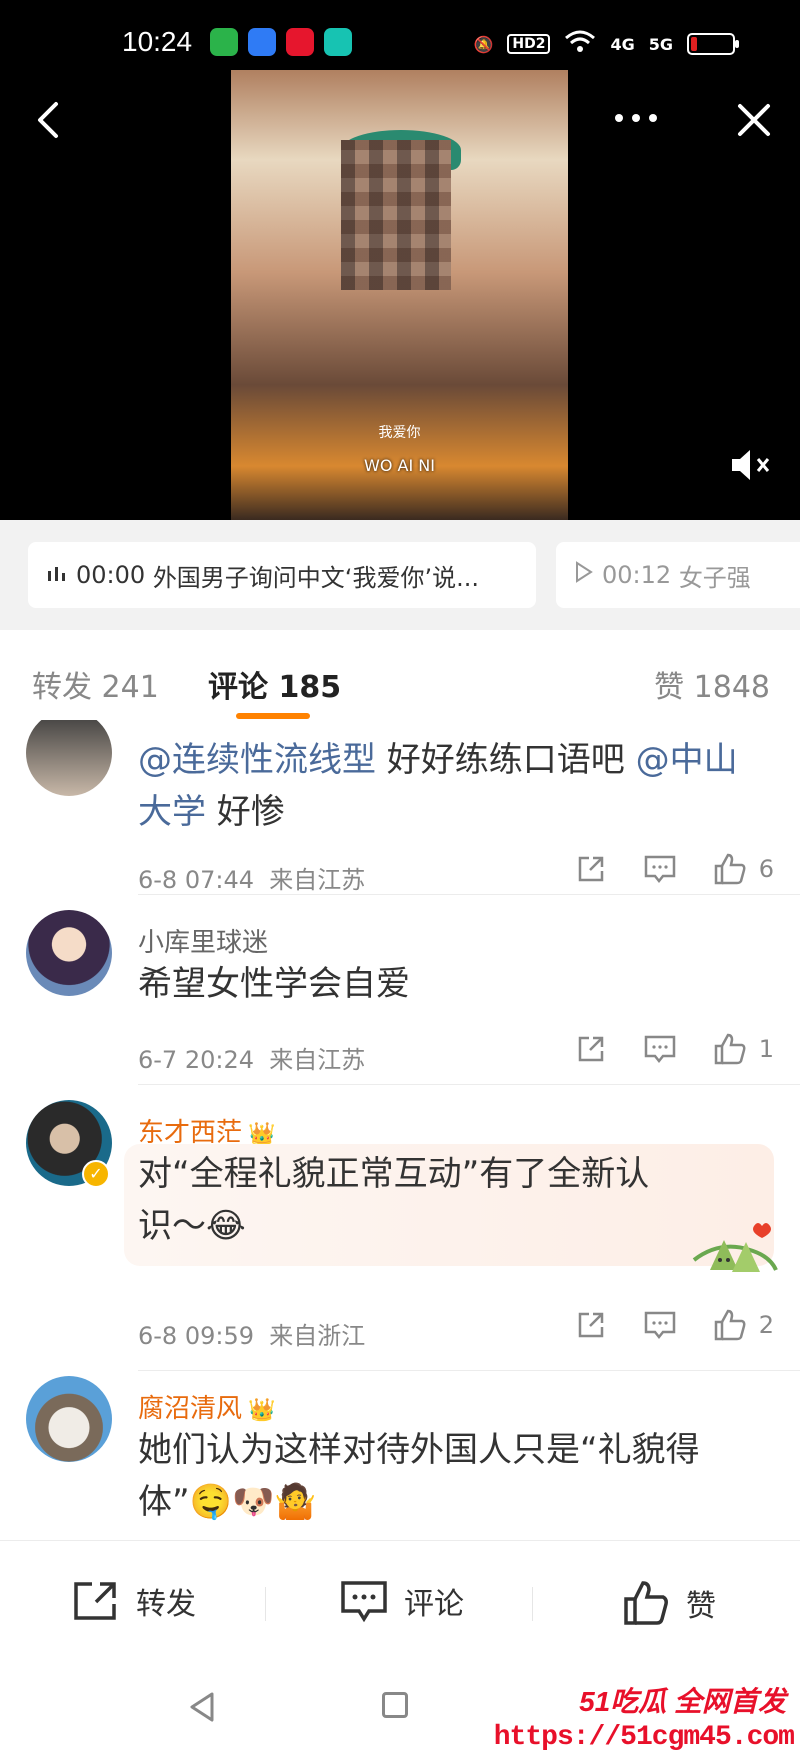  Describe the element at coordinates (394, 1200) in the screenshot. I see `comment-text: 对“全程礼貌正常互动”有了全新认识～😂` at that location.